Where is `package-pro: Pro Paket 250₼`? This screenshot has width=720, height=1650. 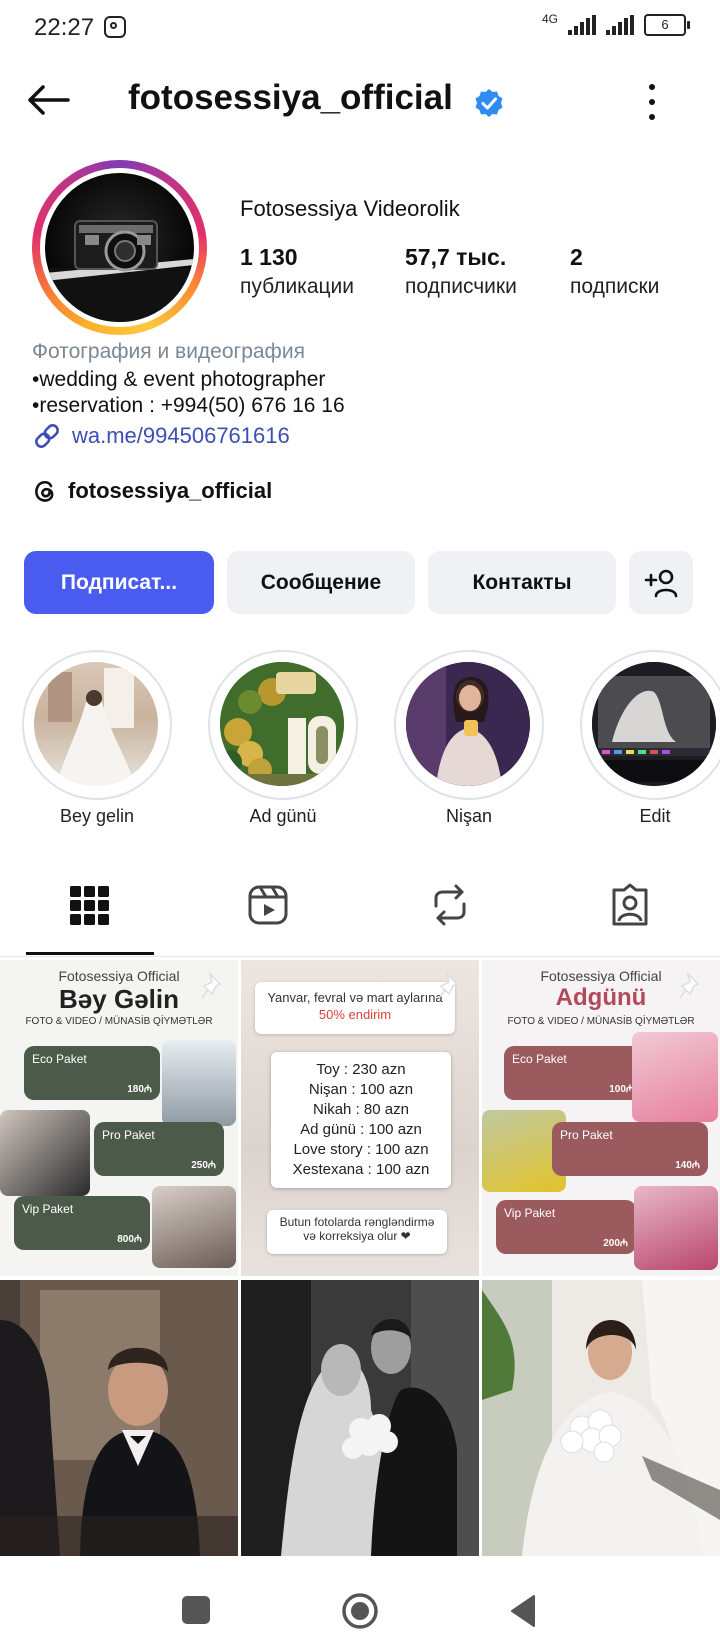 package-pro: Pro Paket 250₼ is located at coordinates (159, 1149).